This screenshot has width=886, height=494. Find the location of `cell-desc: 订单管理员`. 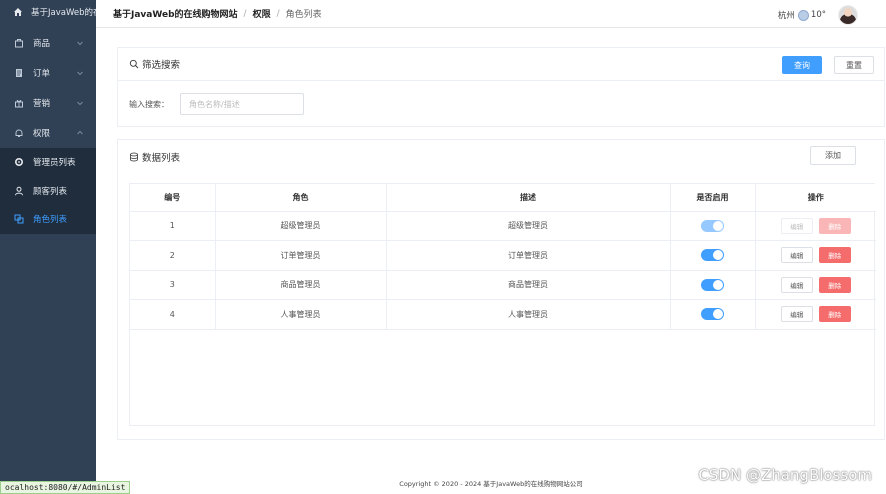

cell-desc: 订单管理员 is located at coordinates (528, 255).